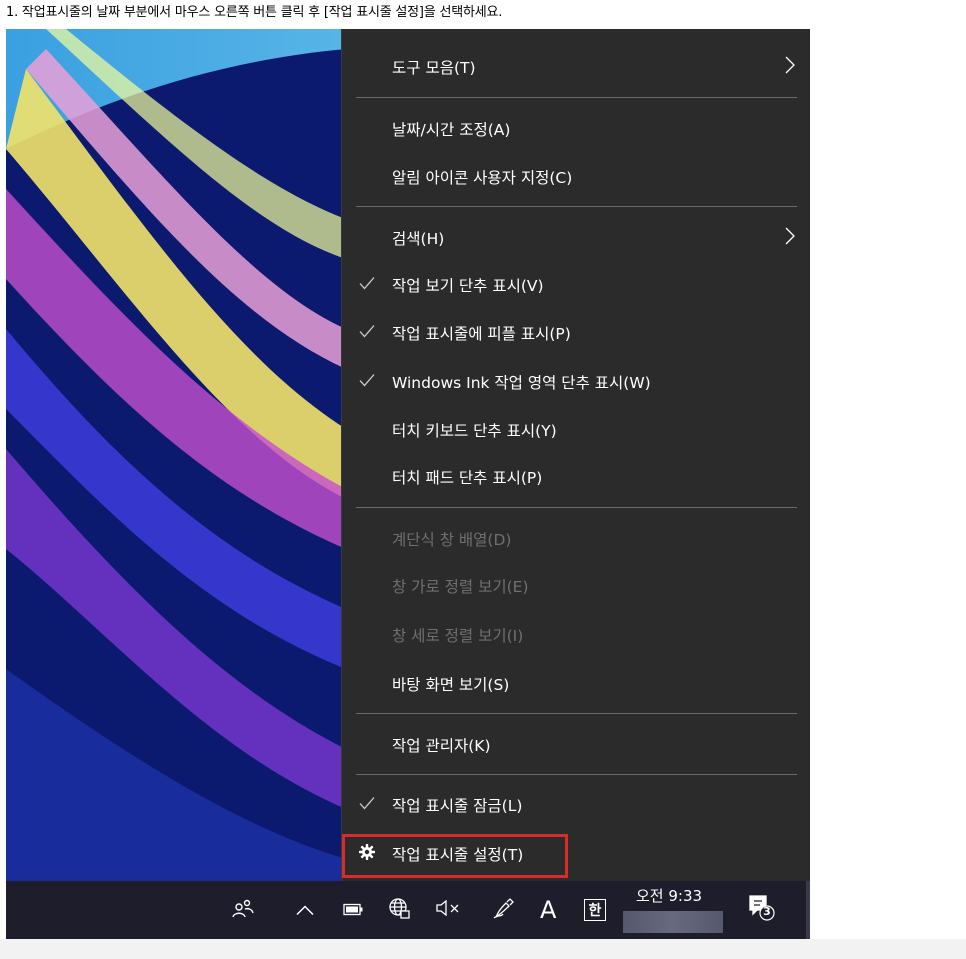 The image size is (966, 959). Describe the element at coordinates (548, 910) in the screenshot. I see `ime-mode-indicator: A` at that location.